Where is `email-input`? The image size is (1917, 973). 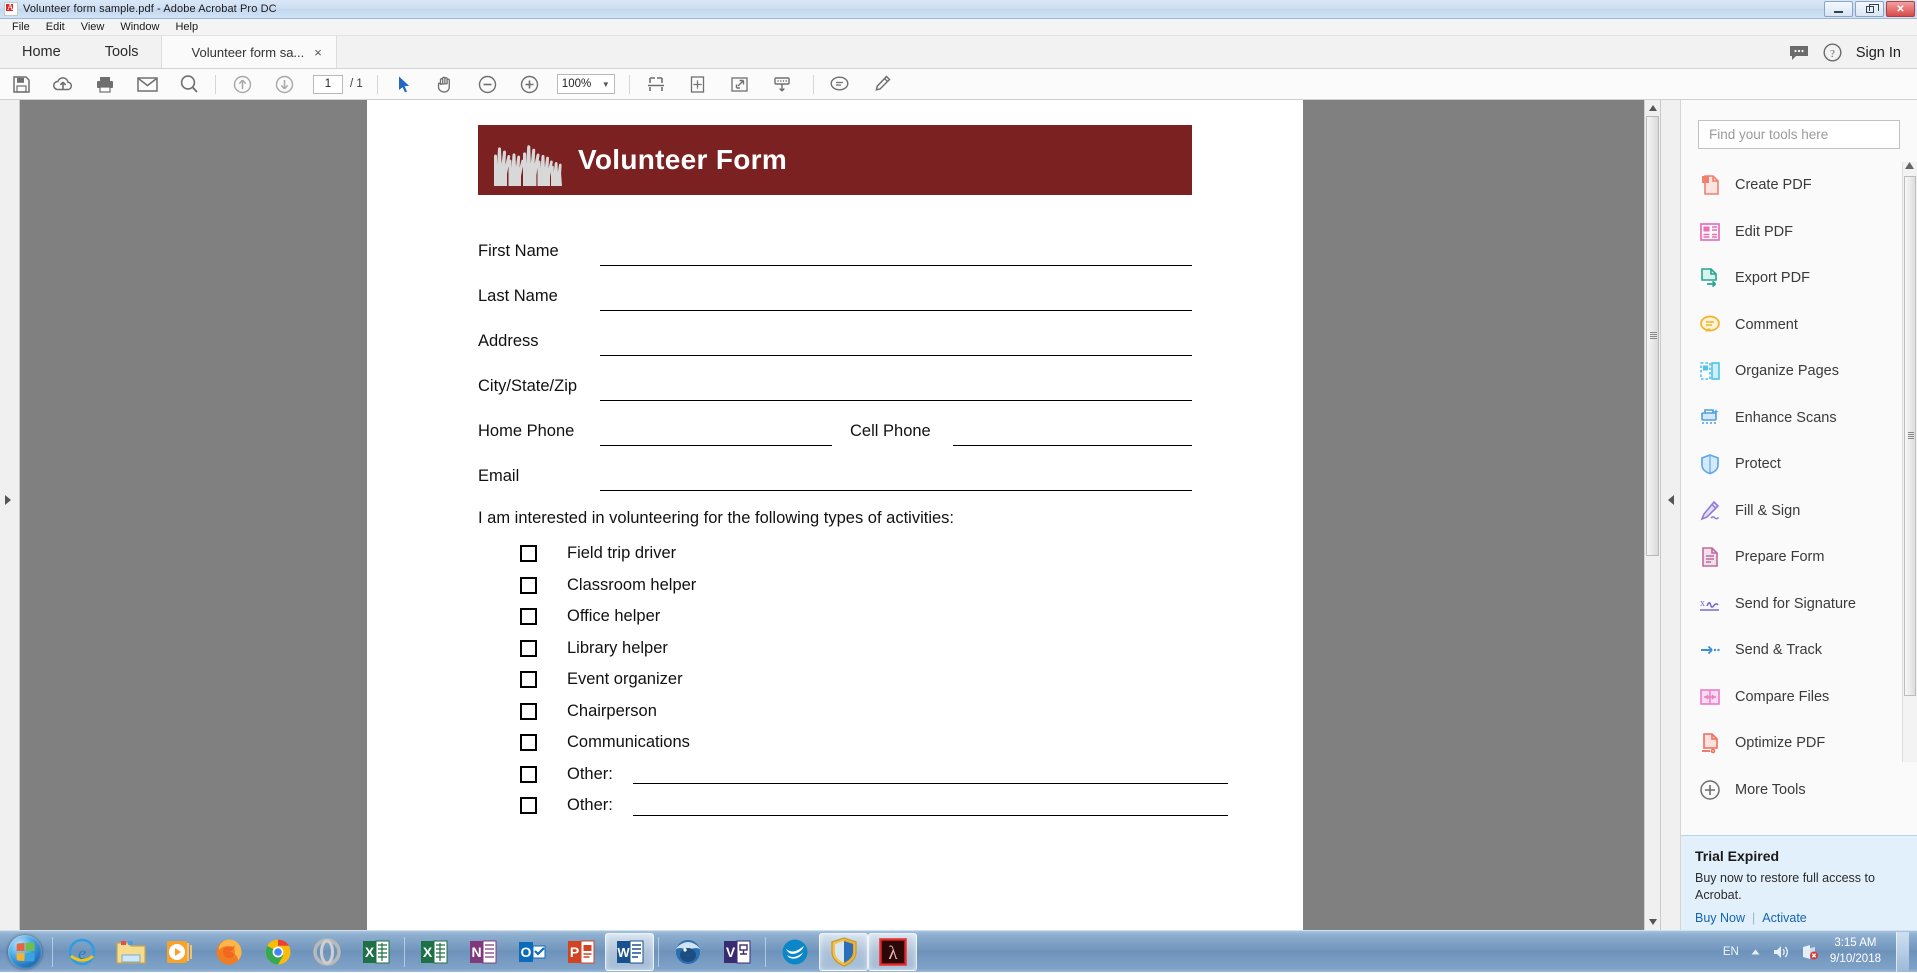
email-input is located at coordinates (896, 474).